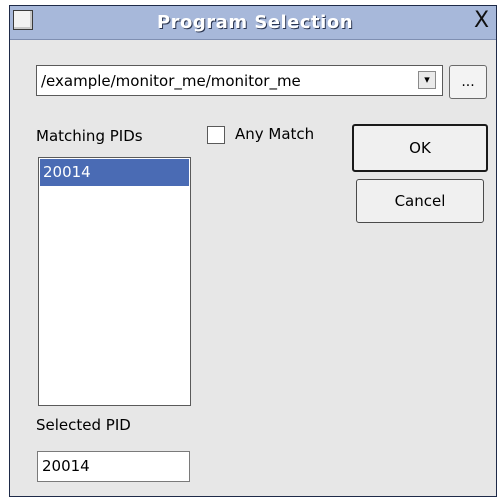 The image size is (497, 498). Describe the element at coordinates (113, 466) in the screenshot. I see `selected-pid-field: 20014` at that location.